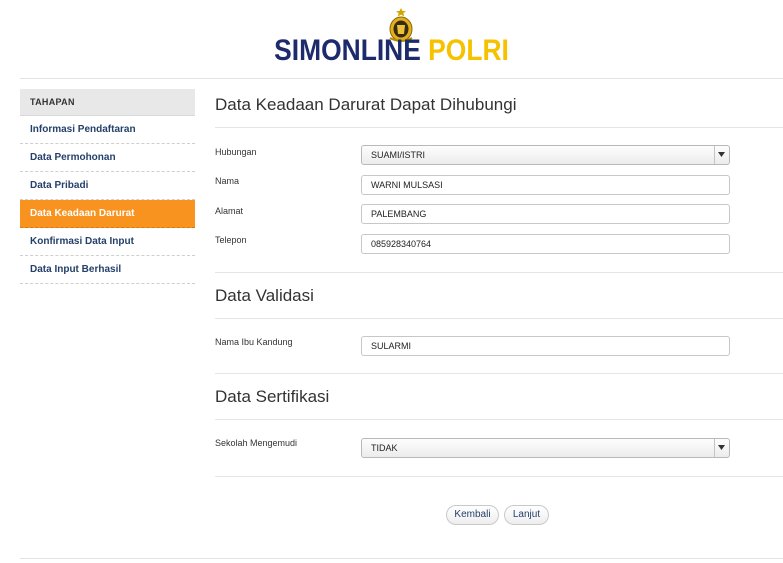  What do you see at coordinates (401, 558) in the screenshot?
I see `footer-divider` at bounding box center [401, 558].